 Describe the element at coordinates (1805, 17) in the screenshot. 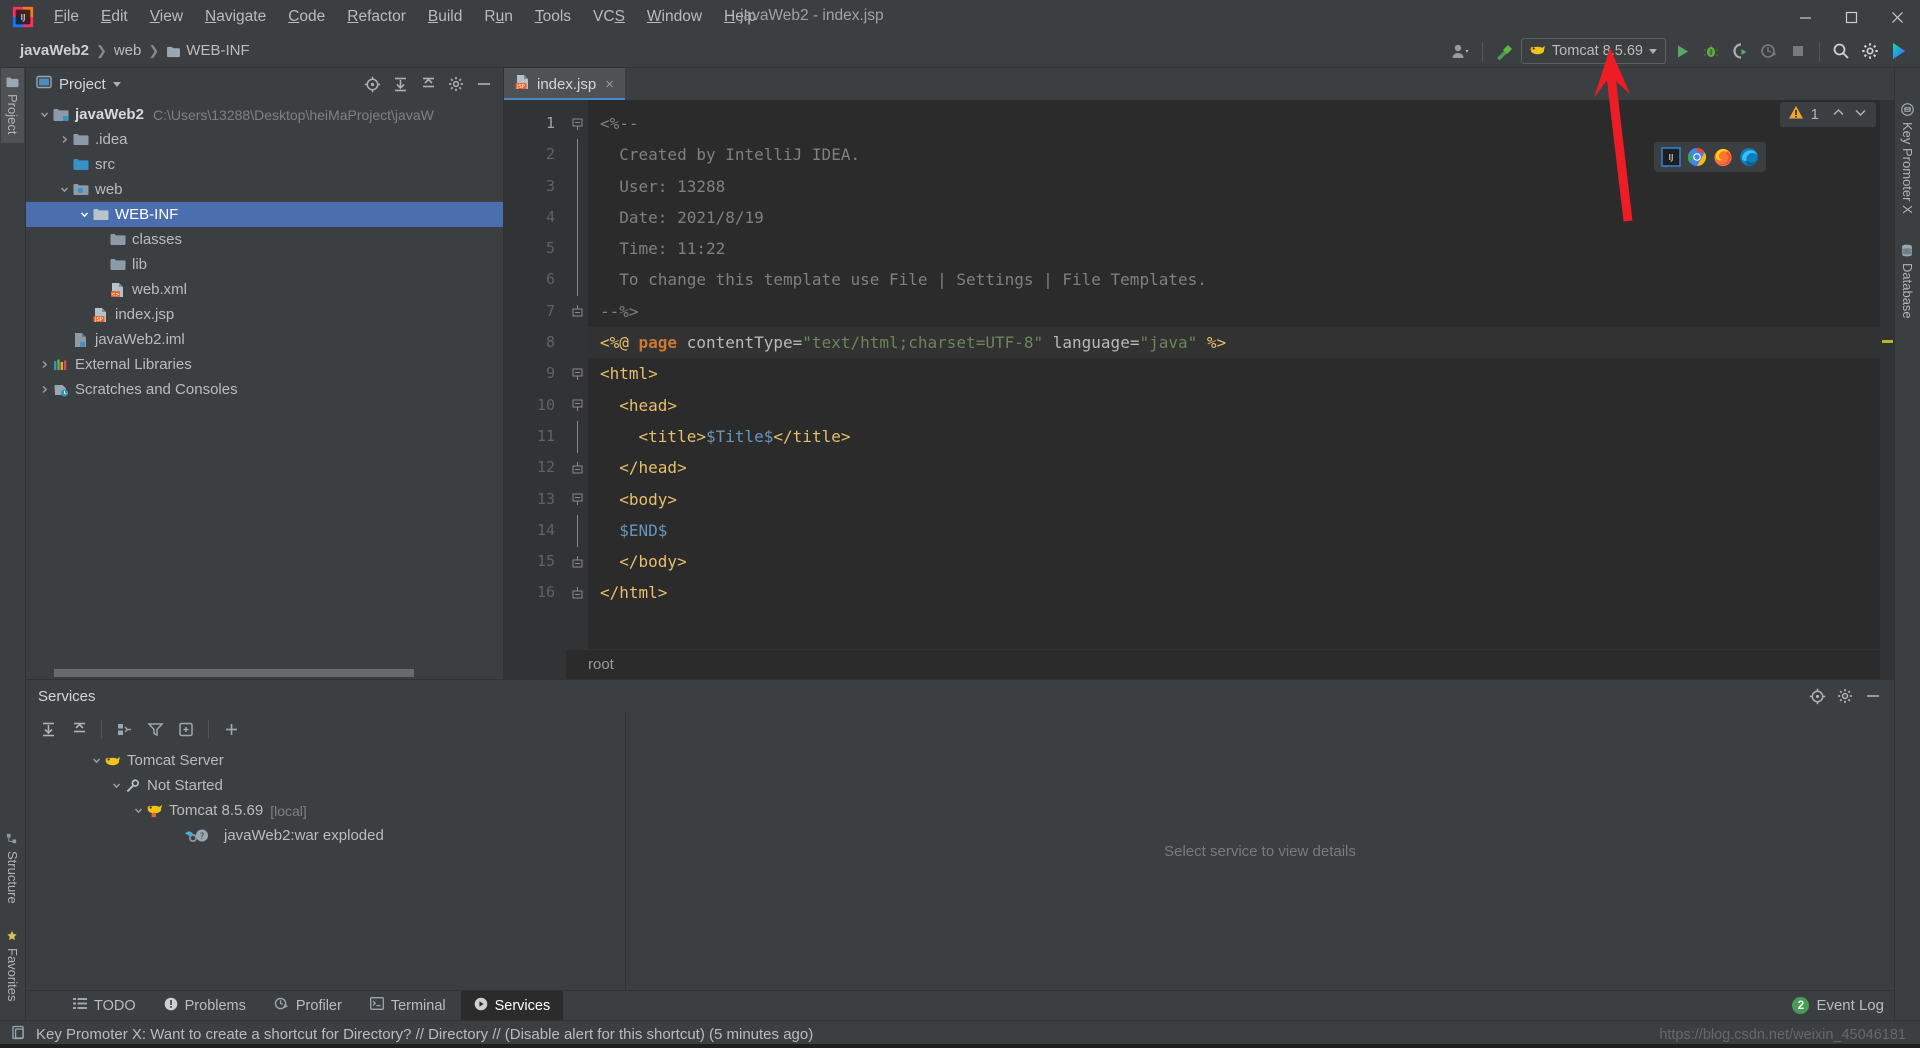

I see `minimize-window-button` at that location.